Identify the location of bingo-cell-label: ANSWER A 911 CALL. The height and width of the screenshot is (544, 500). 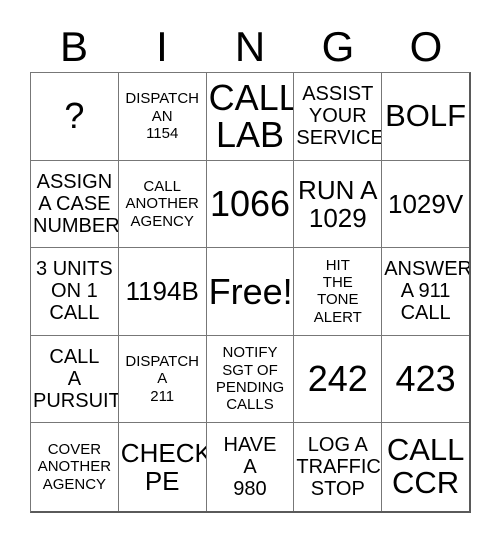
(426, 291).